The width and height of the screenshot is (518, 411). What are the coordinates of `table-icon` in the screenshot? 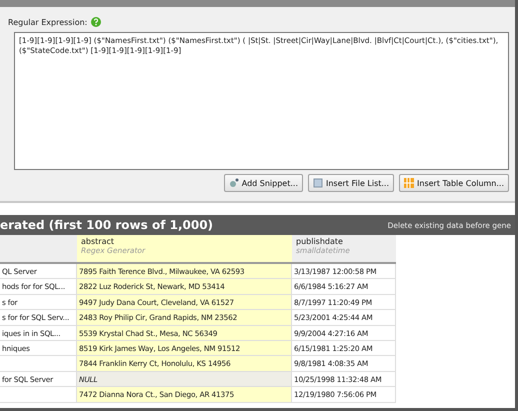 It's located at (409, 183).